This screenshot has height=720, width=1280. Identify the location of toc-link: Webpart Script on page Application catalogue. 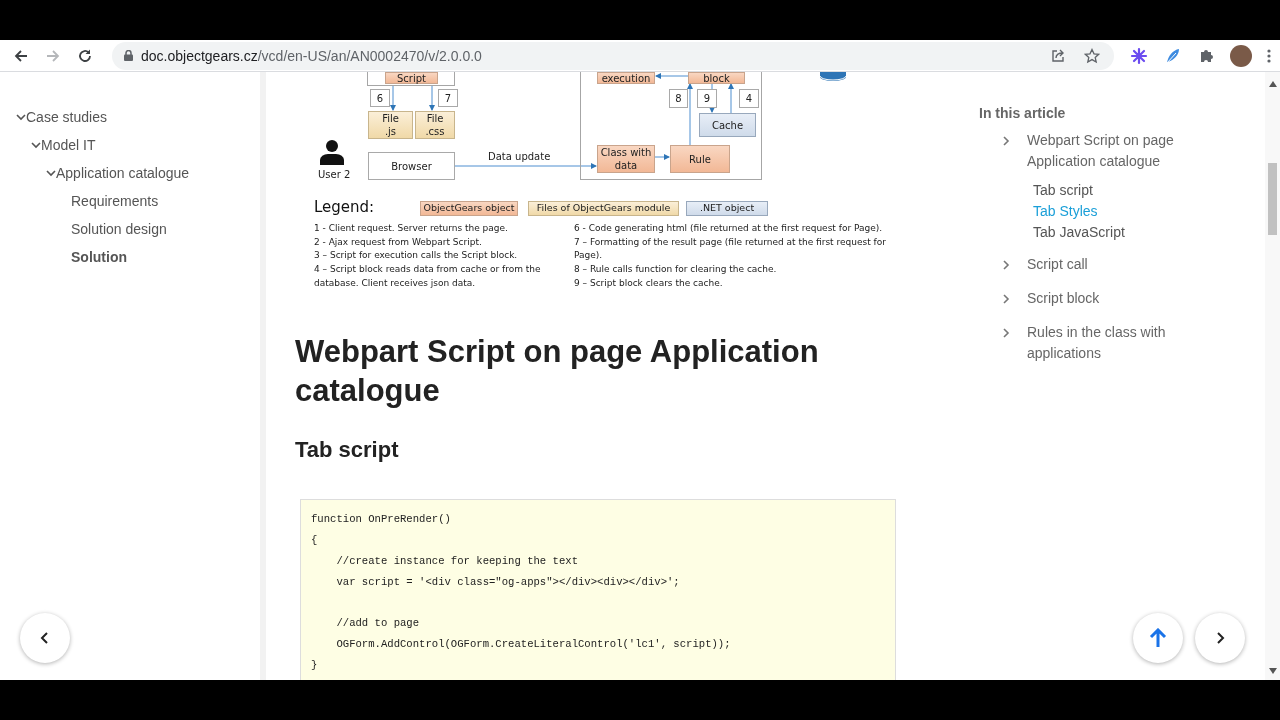
(1107, 151).